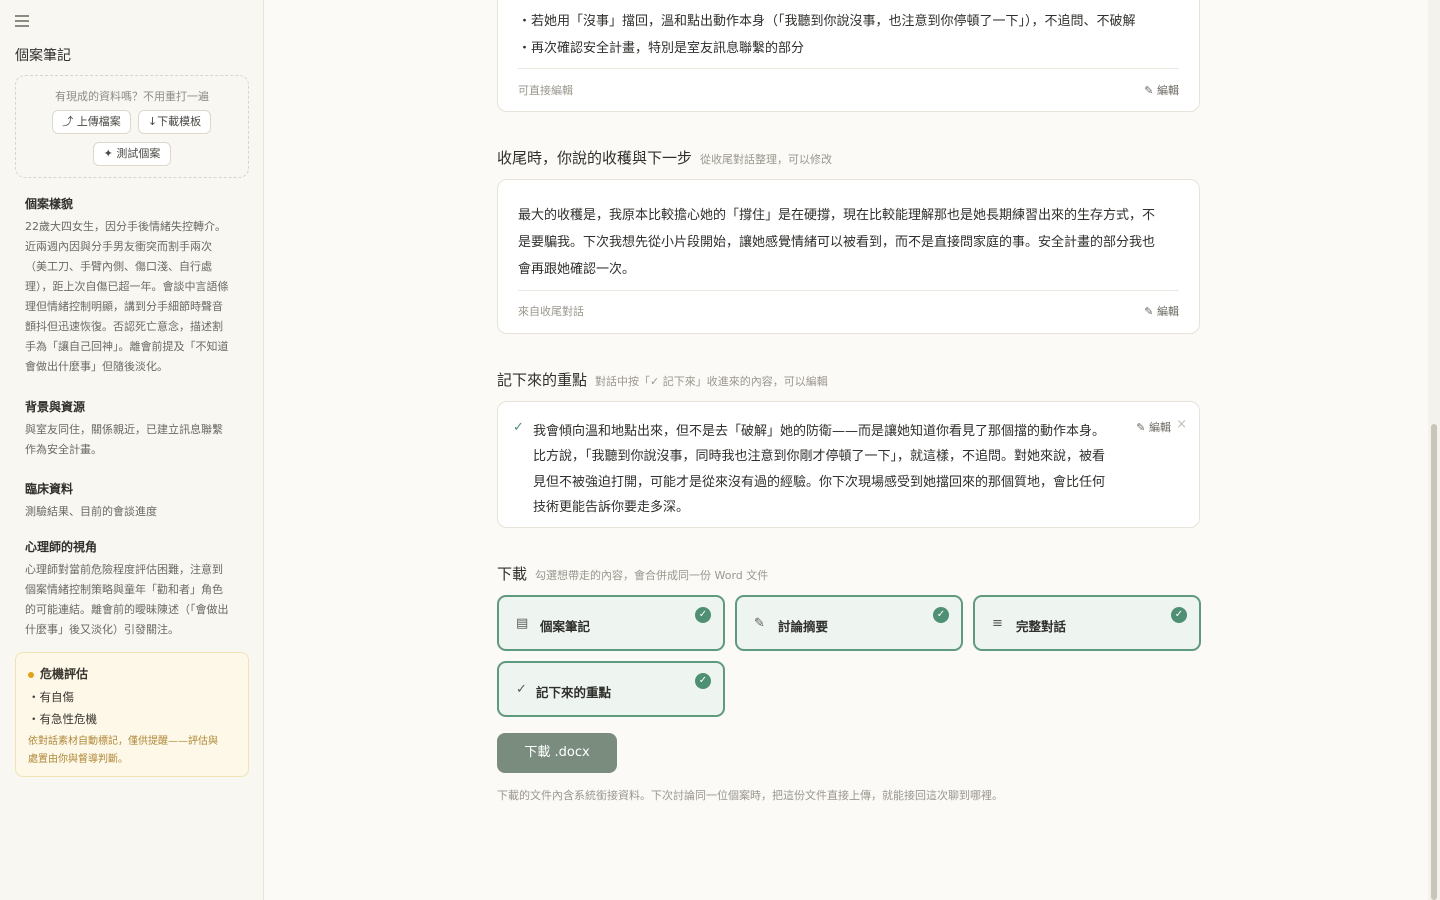 The width and height of the screenshot is (1440, 900). What do you see at coordinates (96, 366) in the screenshot?
I see `section-line: 會做出什麼事」但隨後淡化。` at bounding box center [96, 366].